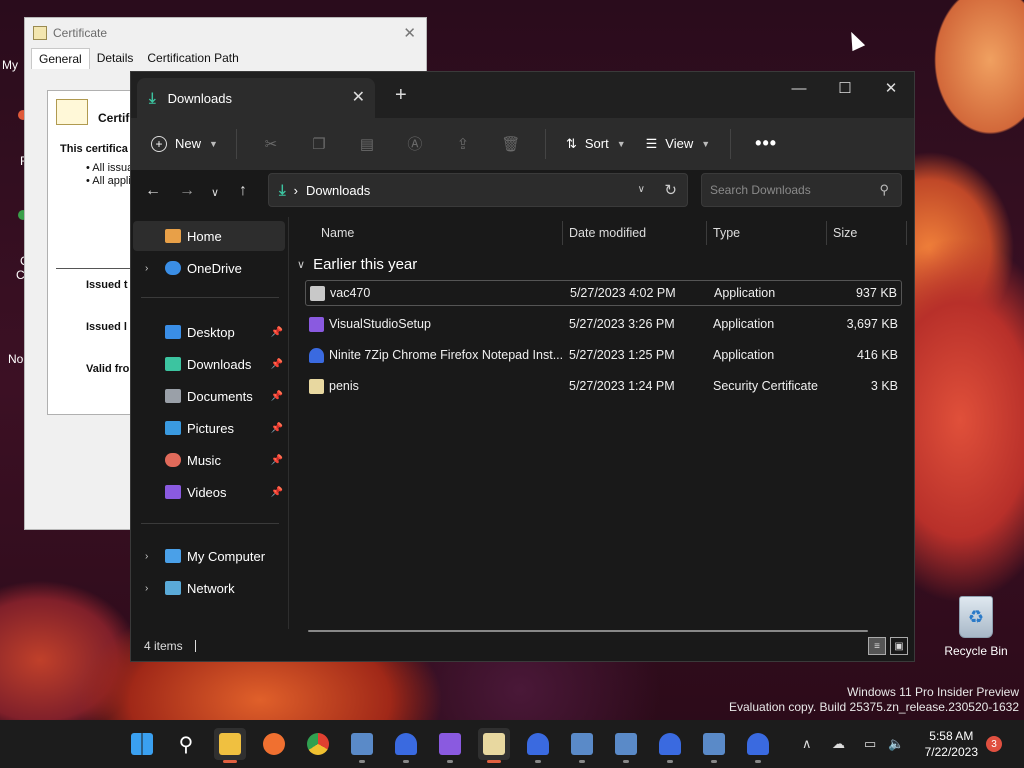  Describe the element at coordinates (494, 745) in the screenshot. I see `taskbar-certificate` at that location.